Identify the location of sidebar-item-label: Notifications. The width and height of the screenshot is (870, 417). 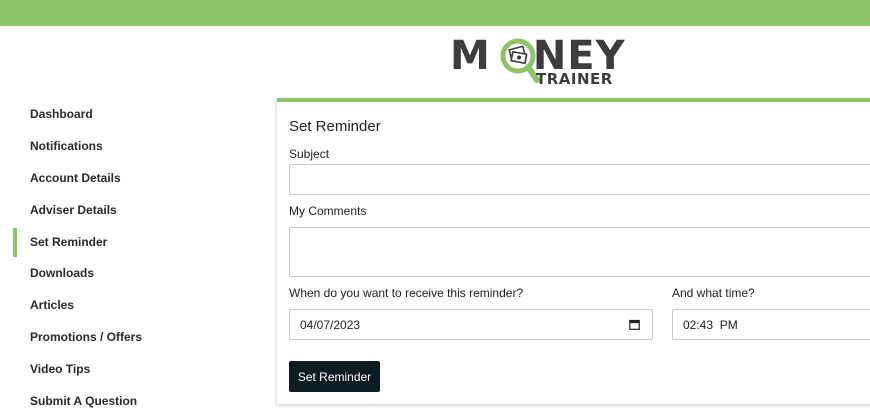
(66, 145).